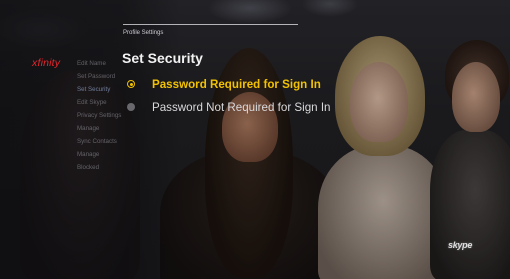  What do you see at coordinates (99, 167) in the screenshot?
I see `side-menu-item-blocked: Blocked` at bounding box center [99, 167].